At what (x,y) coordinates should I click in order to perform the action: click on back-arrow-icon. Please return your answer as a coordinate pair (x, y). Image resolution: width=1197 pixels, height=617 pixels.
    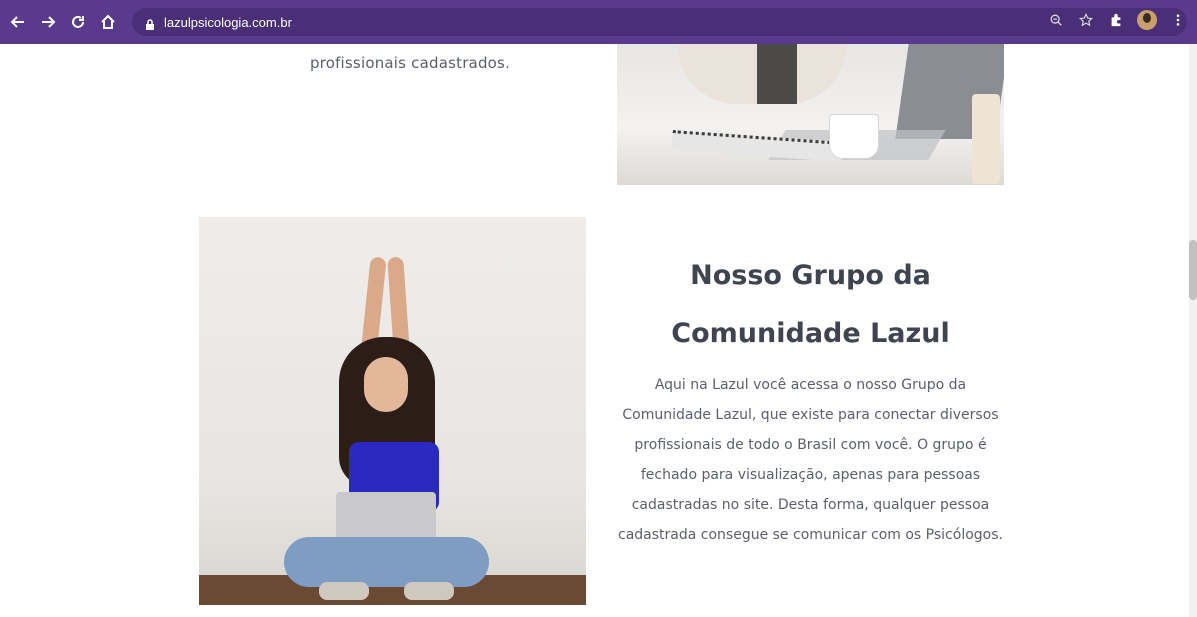
    Looking at the image, I should click on (18, 22).